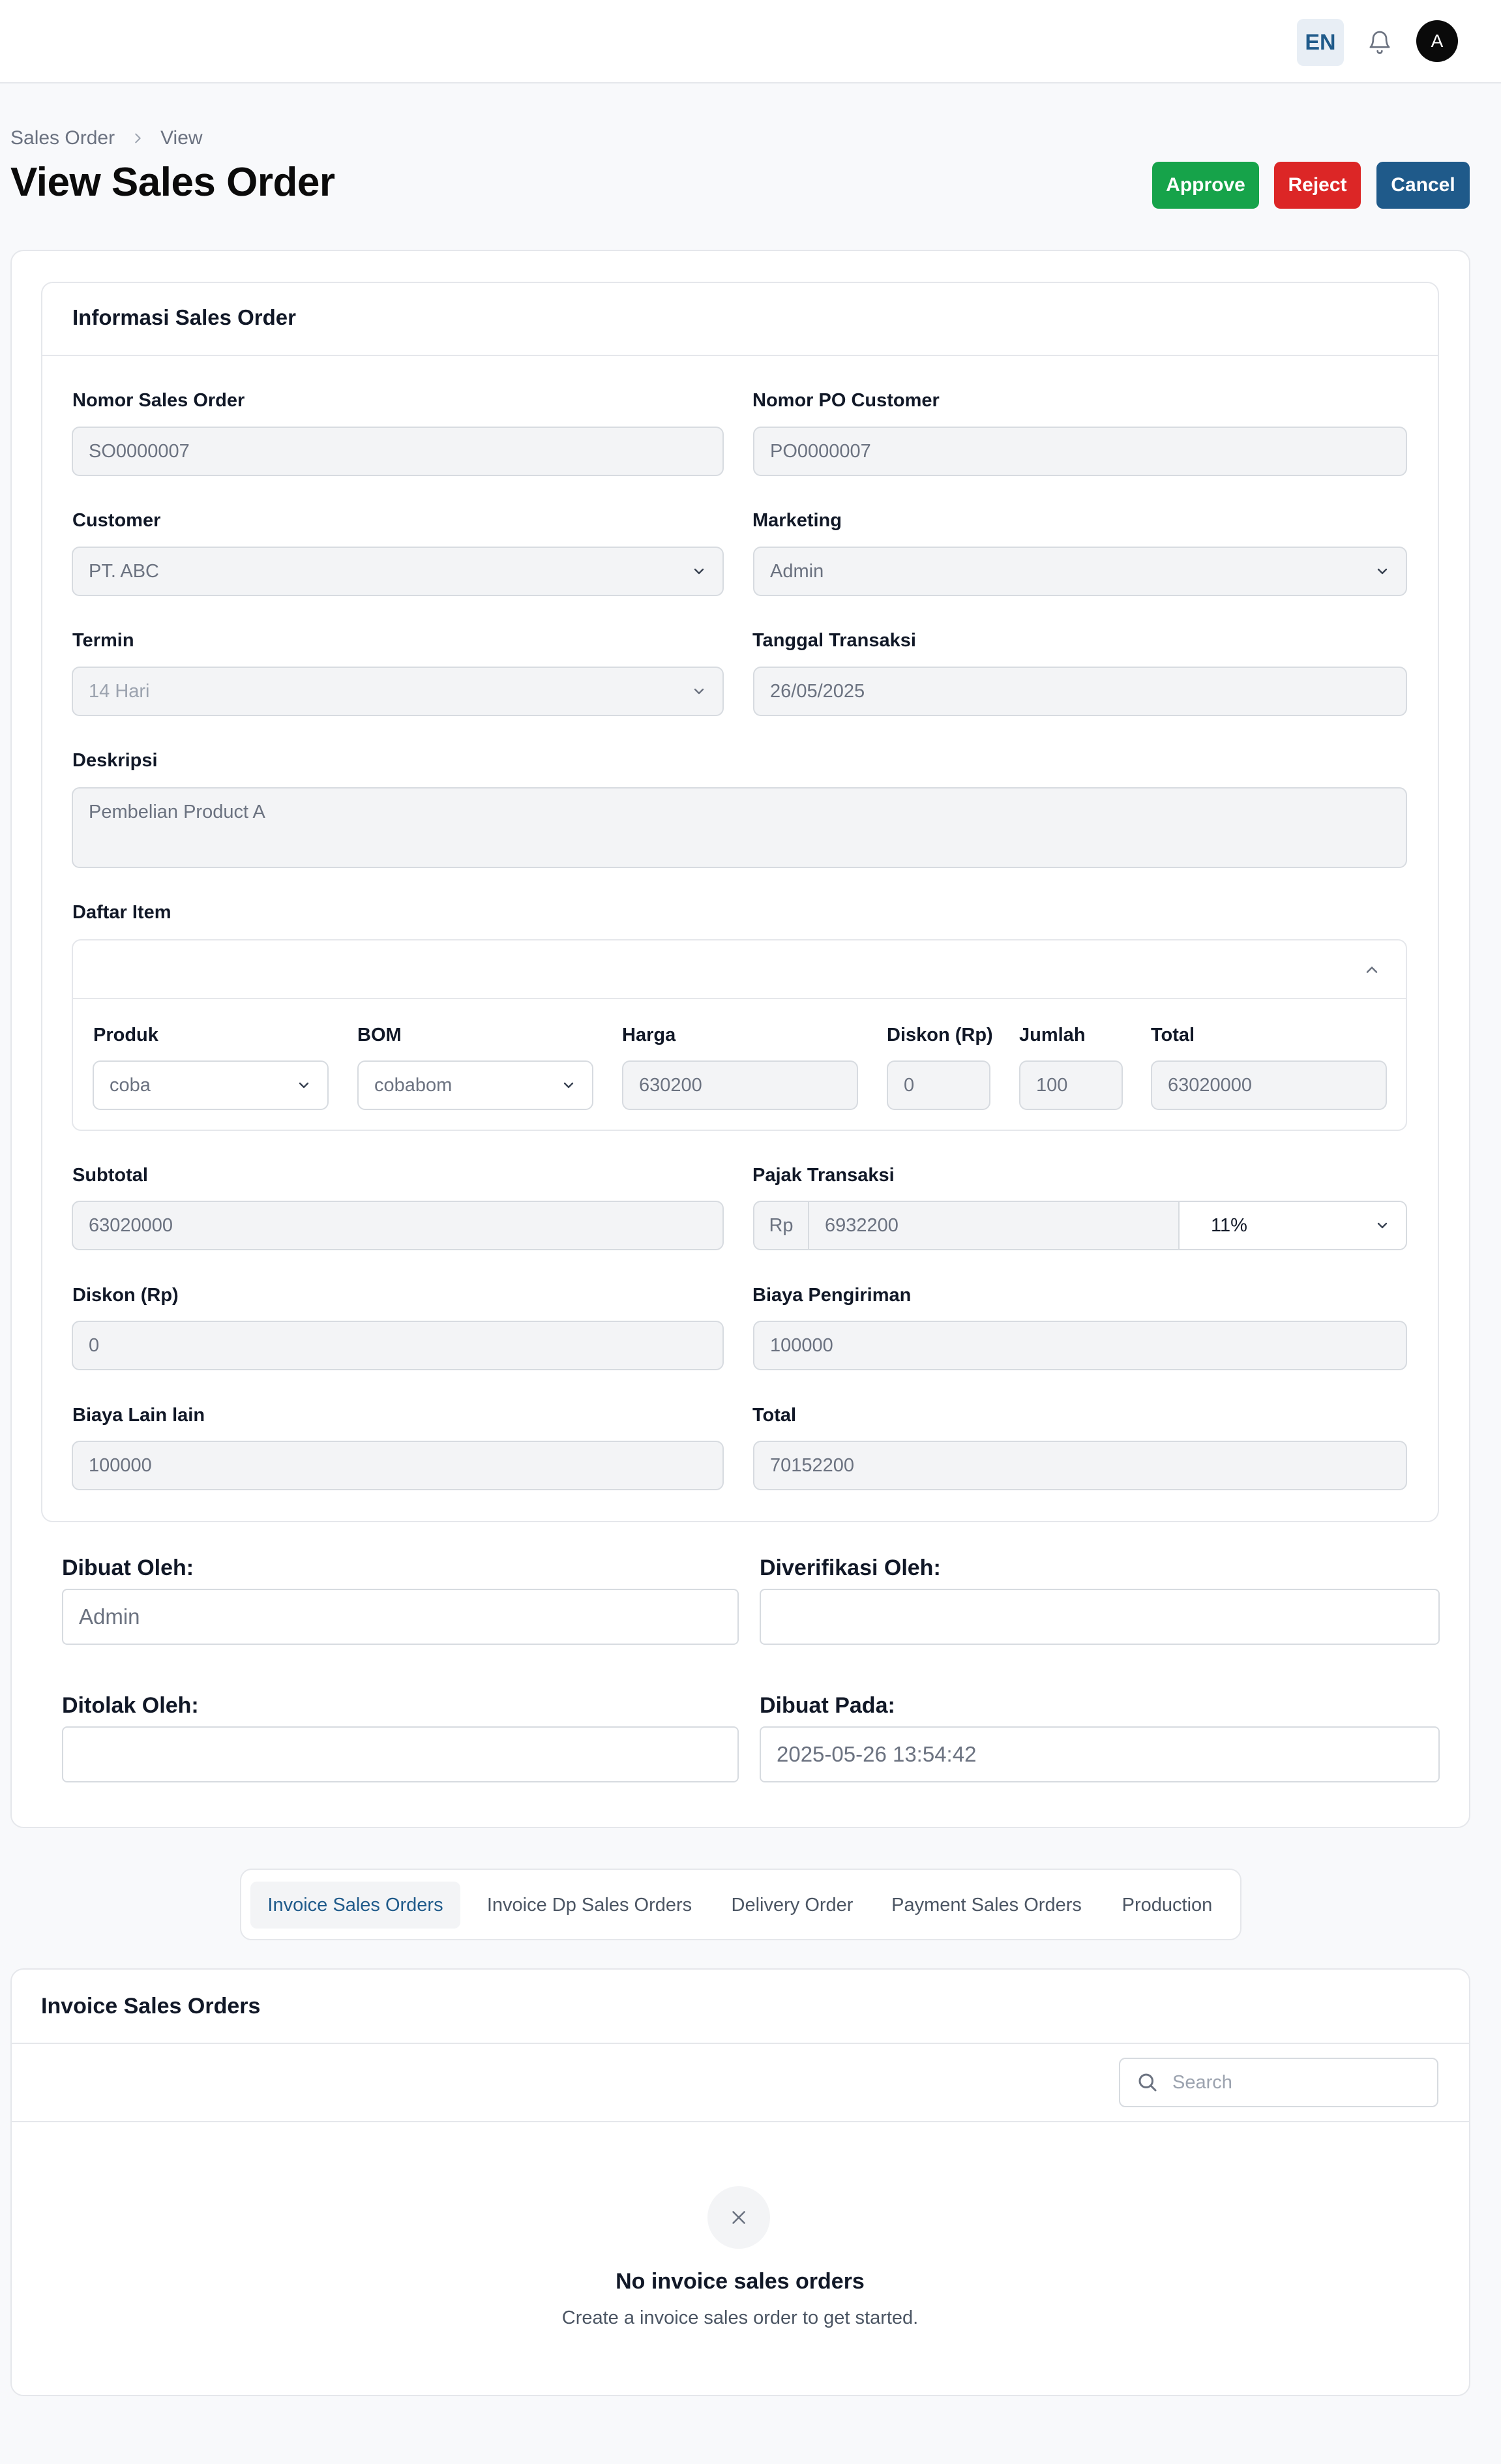  I want to click on search-icon, so click(1147, 2082).